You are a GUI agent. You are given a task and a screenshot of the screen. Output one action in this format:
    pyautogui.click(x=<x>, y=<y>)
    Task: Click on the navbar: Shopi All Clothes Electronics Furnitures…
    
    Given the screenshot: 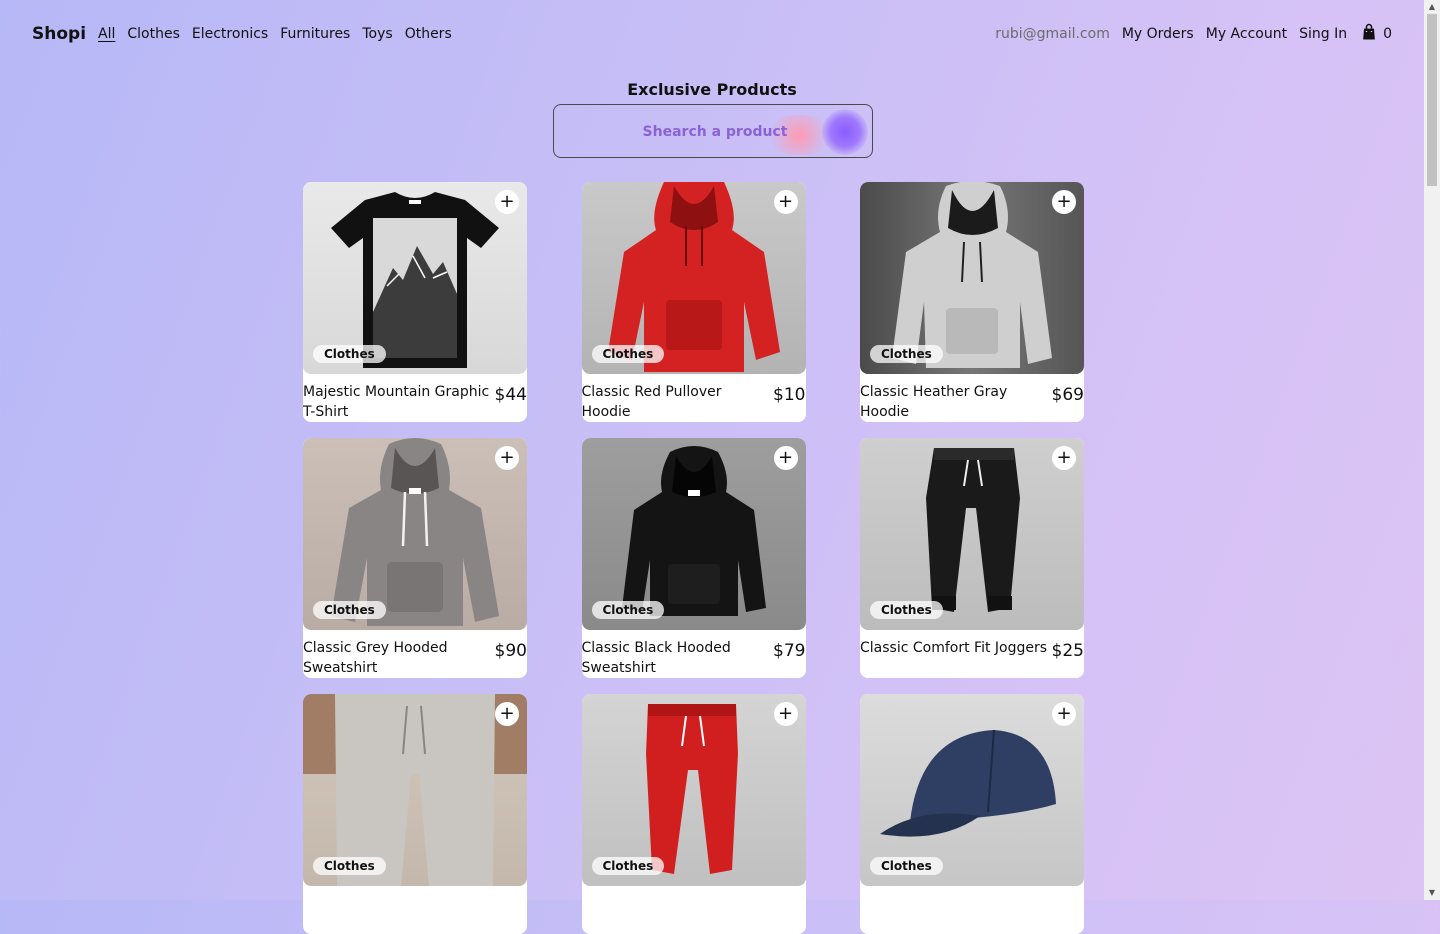 What is the action you would take?
    pyautogui.click(x=712, y=34)
    